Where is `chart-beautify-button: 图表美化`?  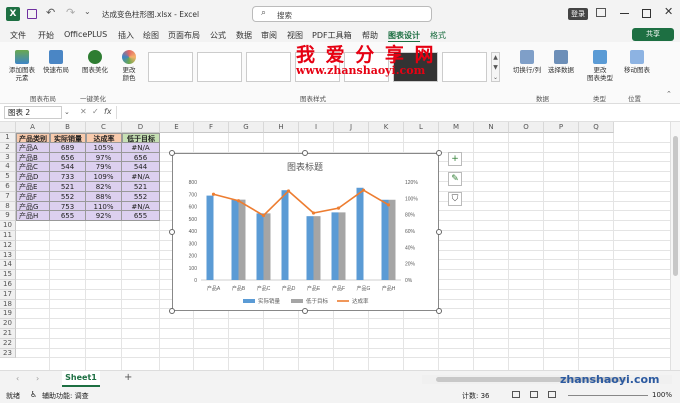 chart-beautify-button: 图表美化 is located at coordinates (95, 62).